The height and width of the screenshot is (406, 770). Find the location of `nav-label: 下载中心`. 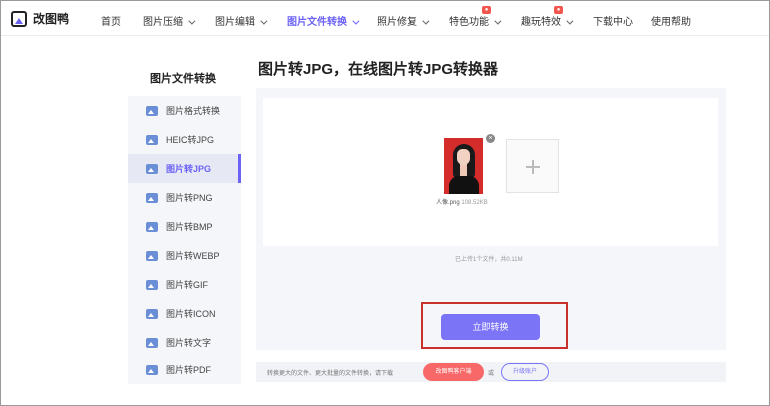

nav-label: 下载中心 is located at coordinates (613, 22).